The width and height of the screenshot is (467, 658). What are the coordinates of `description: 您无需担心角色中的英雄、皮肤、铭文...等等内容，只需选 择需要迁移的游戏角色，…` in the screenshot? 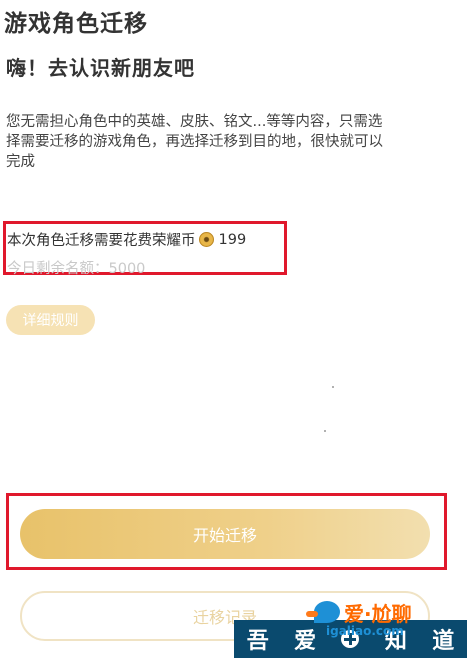 It's located at (236, 142).